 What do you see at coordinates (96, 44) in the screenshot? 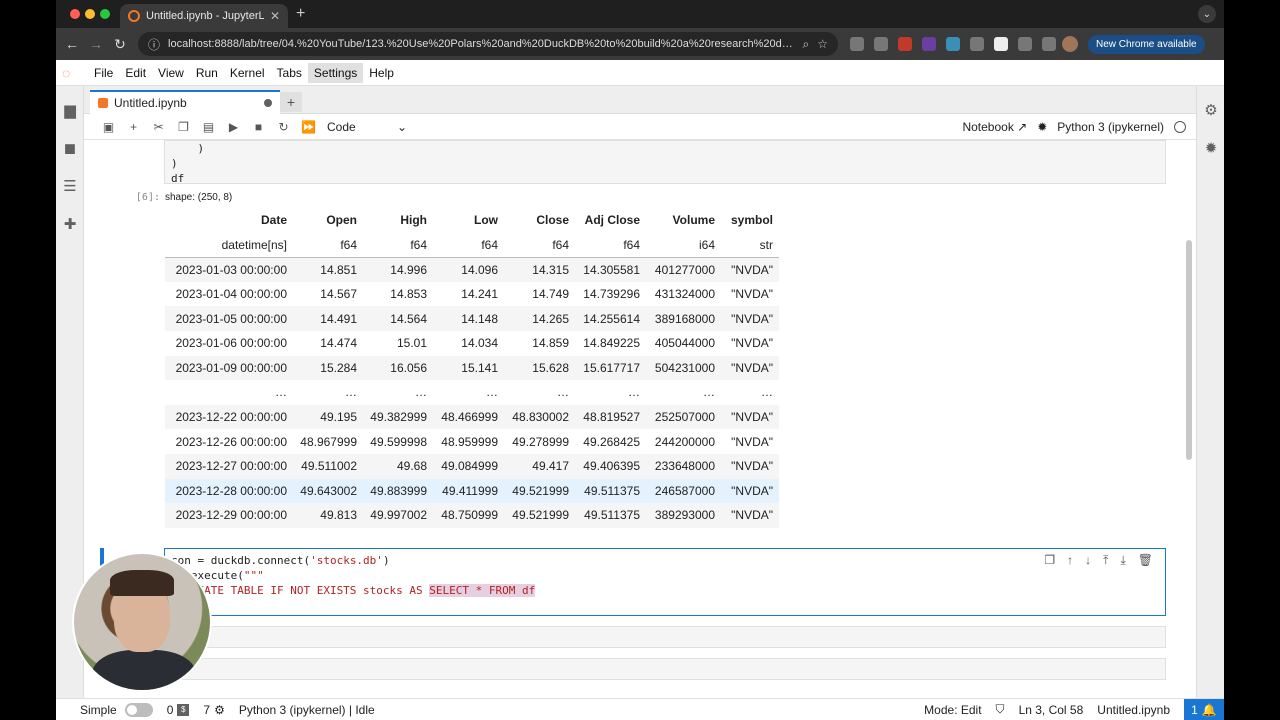
I see `forward-button: →` at bounding box center [96, 44].